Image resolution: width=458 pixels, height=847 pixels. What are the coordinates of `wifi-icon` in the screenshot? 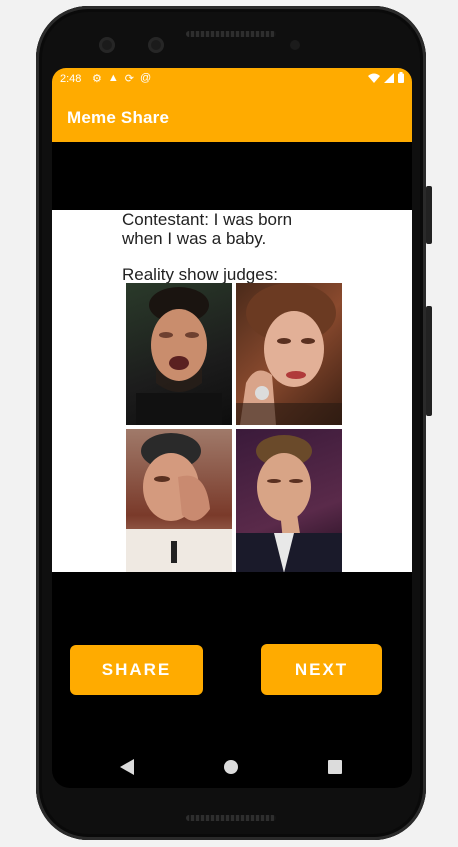 It's located at (374, 78).